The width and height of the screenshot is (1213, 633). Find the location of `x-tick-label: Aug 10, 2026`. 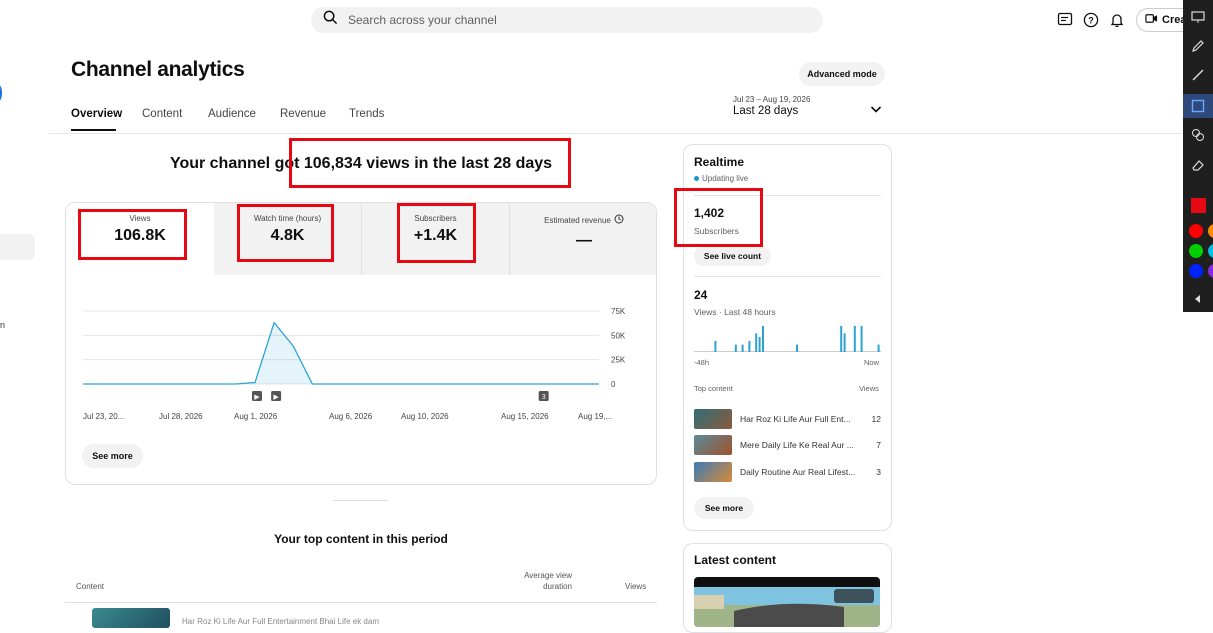

x-tick-label: Aug 10, 2026 is located at coordinates (425, 416).